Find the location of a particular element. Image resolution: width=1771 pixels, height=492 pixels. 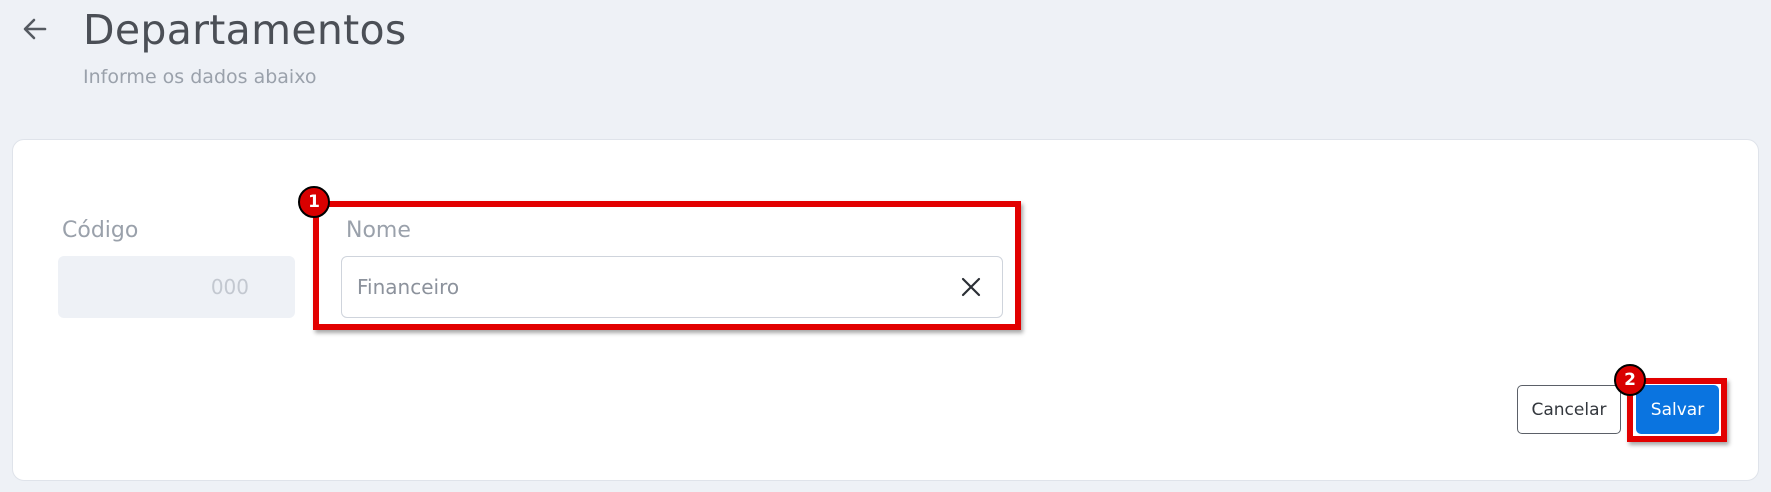

page-title: Departamentos is located at coordinates (245, 30).